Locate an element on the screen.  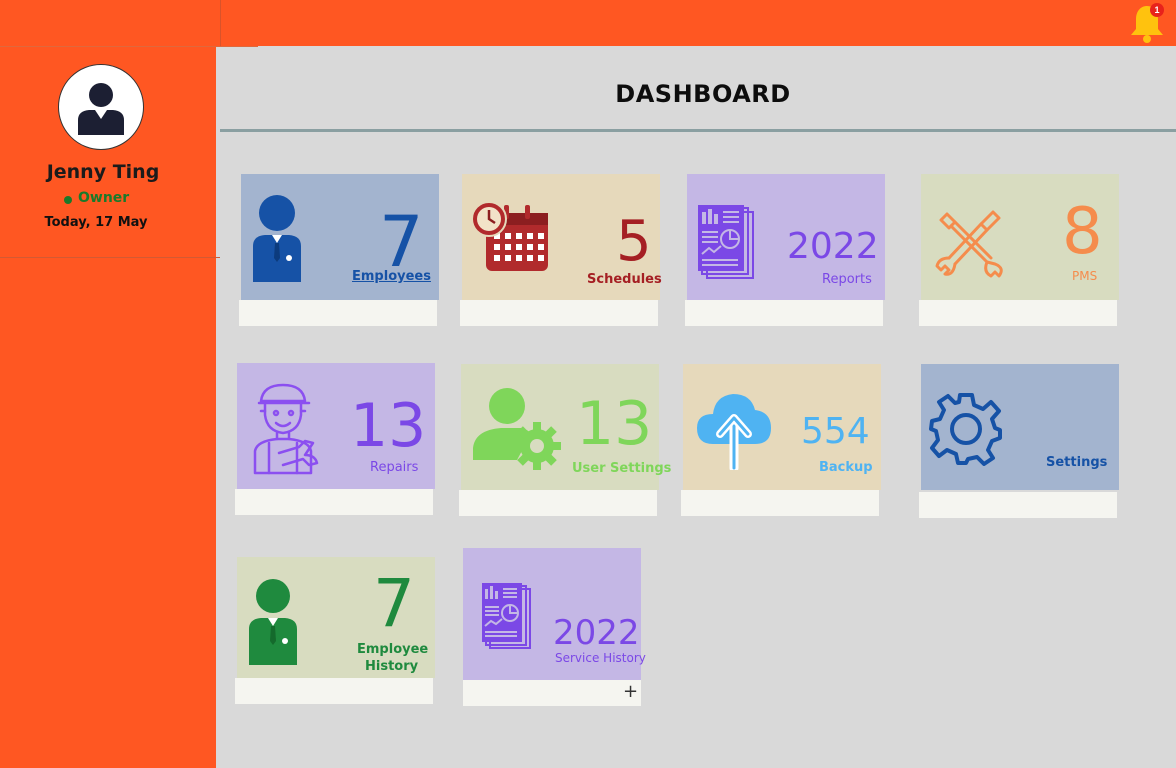
card-employees: 7 Employees is located at coordinates (339, 250).